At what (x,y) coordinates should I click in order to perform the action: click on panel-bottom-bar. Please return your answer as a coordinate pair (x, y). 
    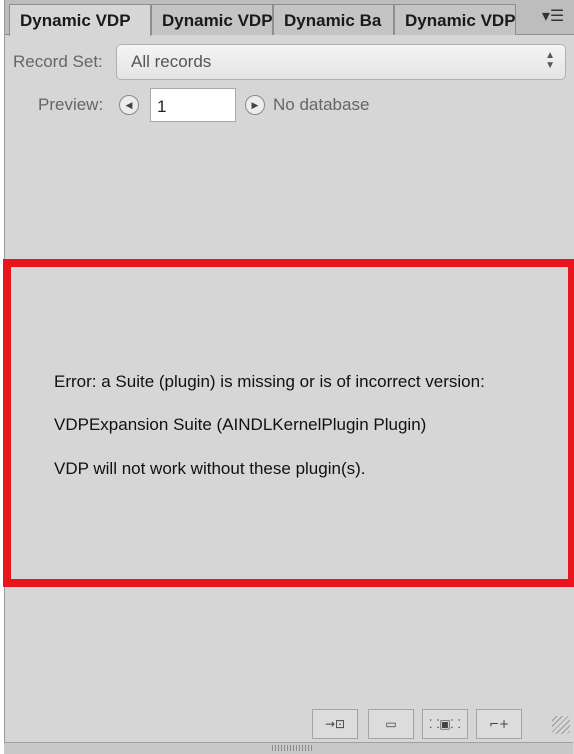
    Looking at the image, I should click on (288, 748).